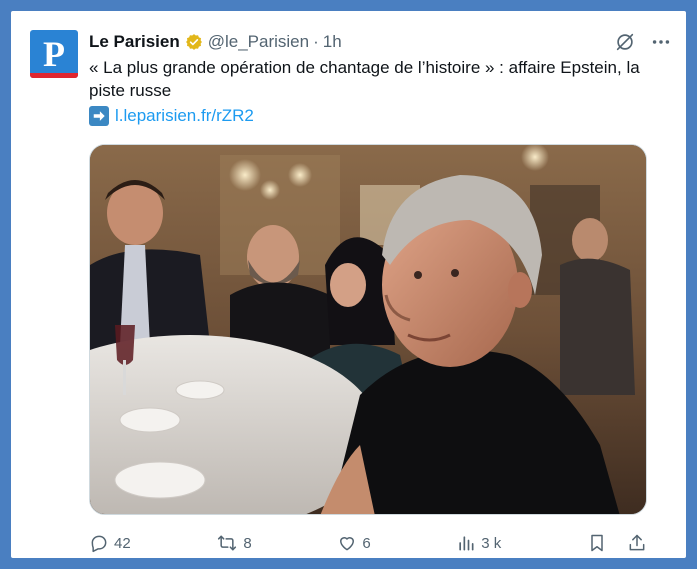  What do you see at coordinates (643, 42) in the screenshot?
I see `top-actions` at bounding box center [643, 42].